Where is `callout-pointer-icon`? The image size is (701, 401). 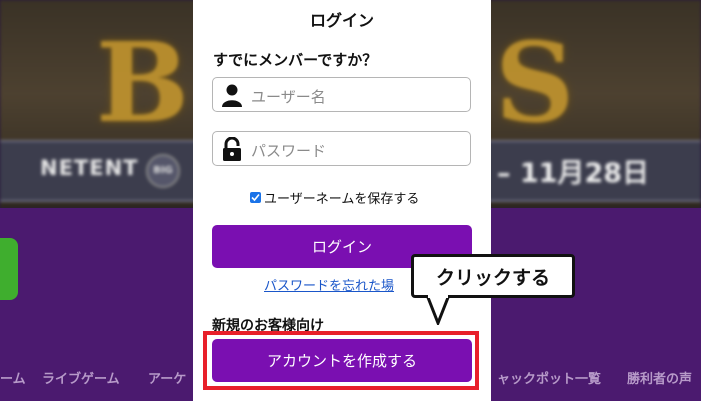
callout-pointer-icon is located at coordinates (438, 310).